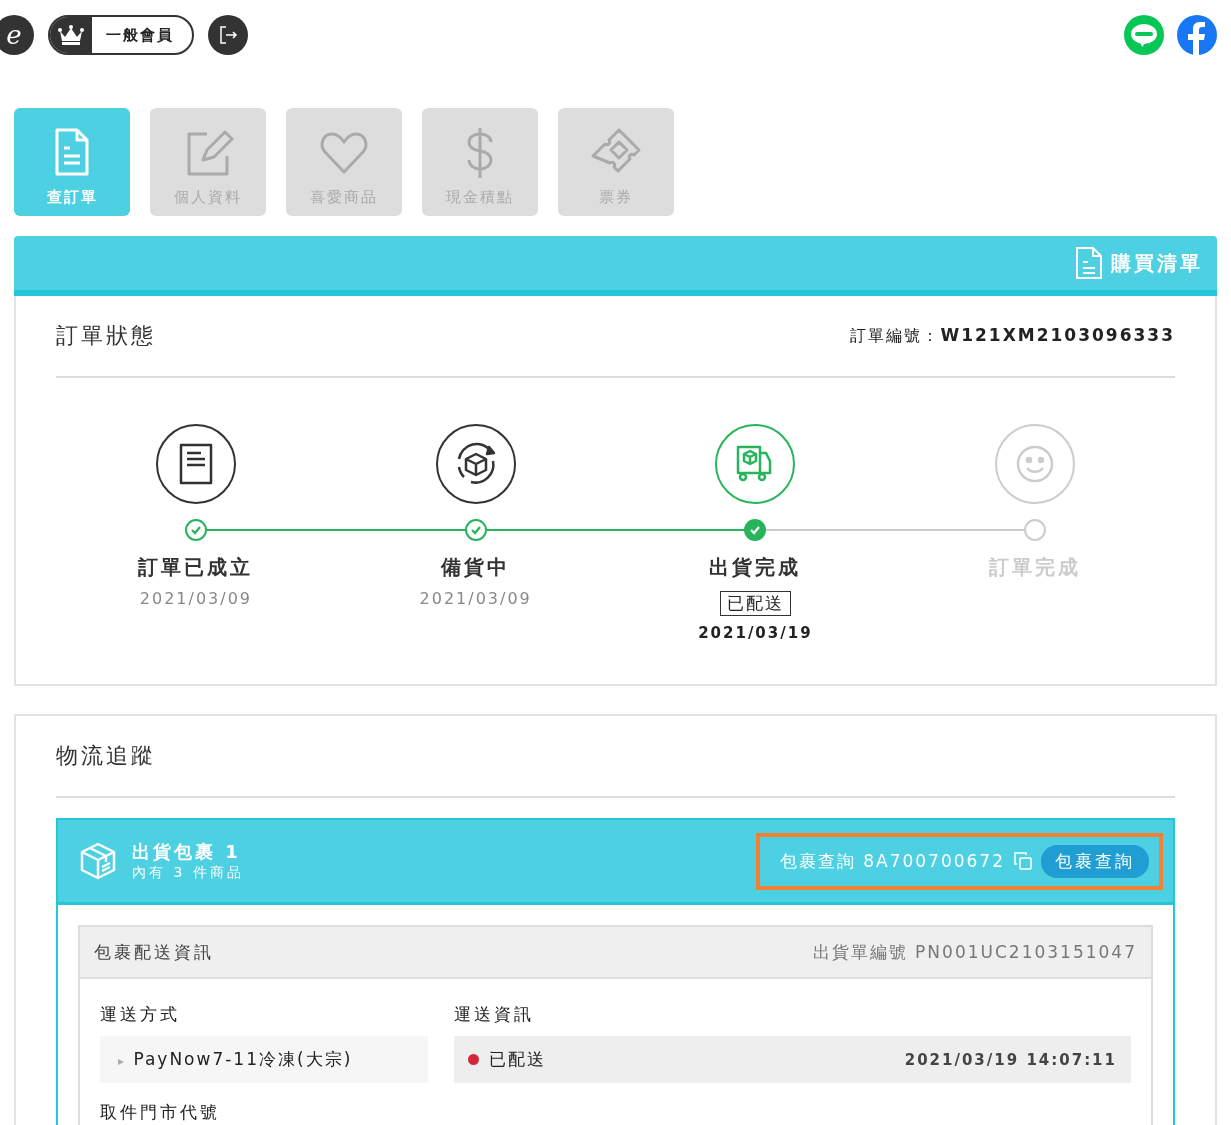 This screenshot has height=1125, width=1231. What do you see at coordinates (160, 1112) in the screenshot?
I see `field-label: 取件門市代號` at bounding box center [160, 1112].